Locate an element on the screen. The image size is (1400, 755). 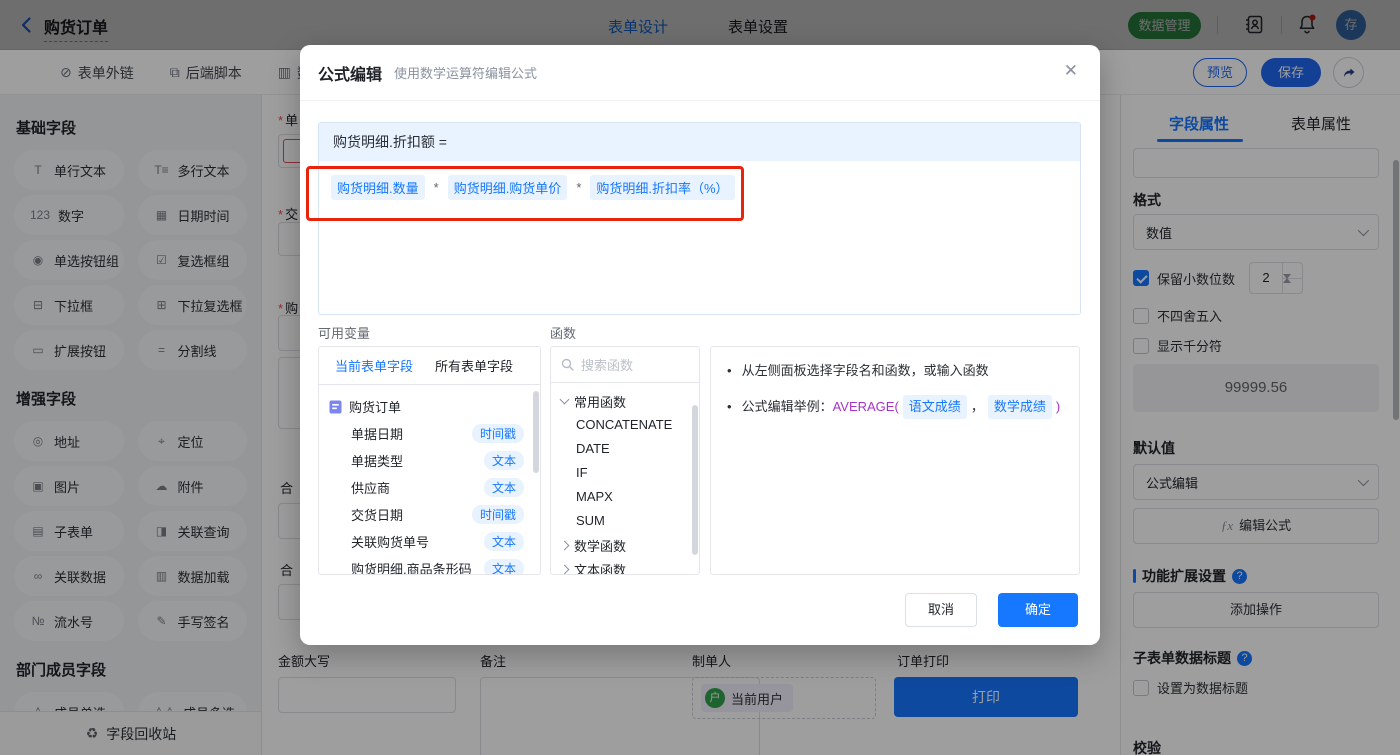
search-icon is located at coordinates (567, 364).